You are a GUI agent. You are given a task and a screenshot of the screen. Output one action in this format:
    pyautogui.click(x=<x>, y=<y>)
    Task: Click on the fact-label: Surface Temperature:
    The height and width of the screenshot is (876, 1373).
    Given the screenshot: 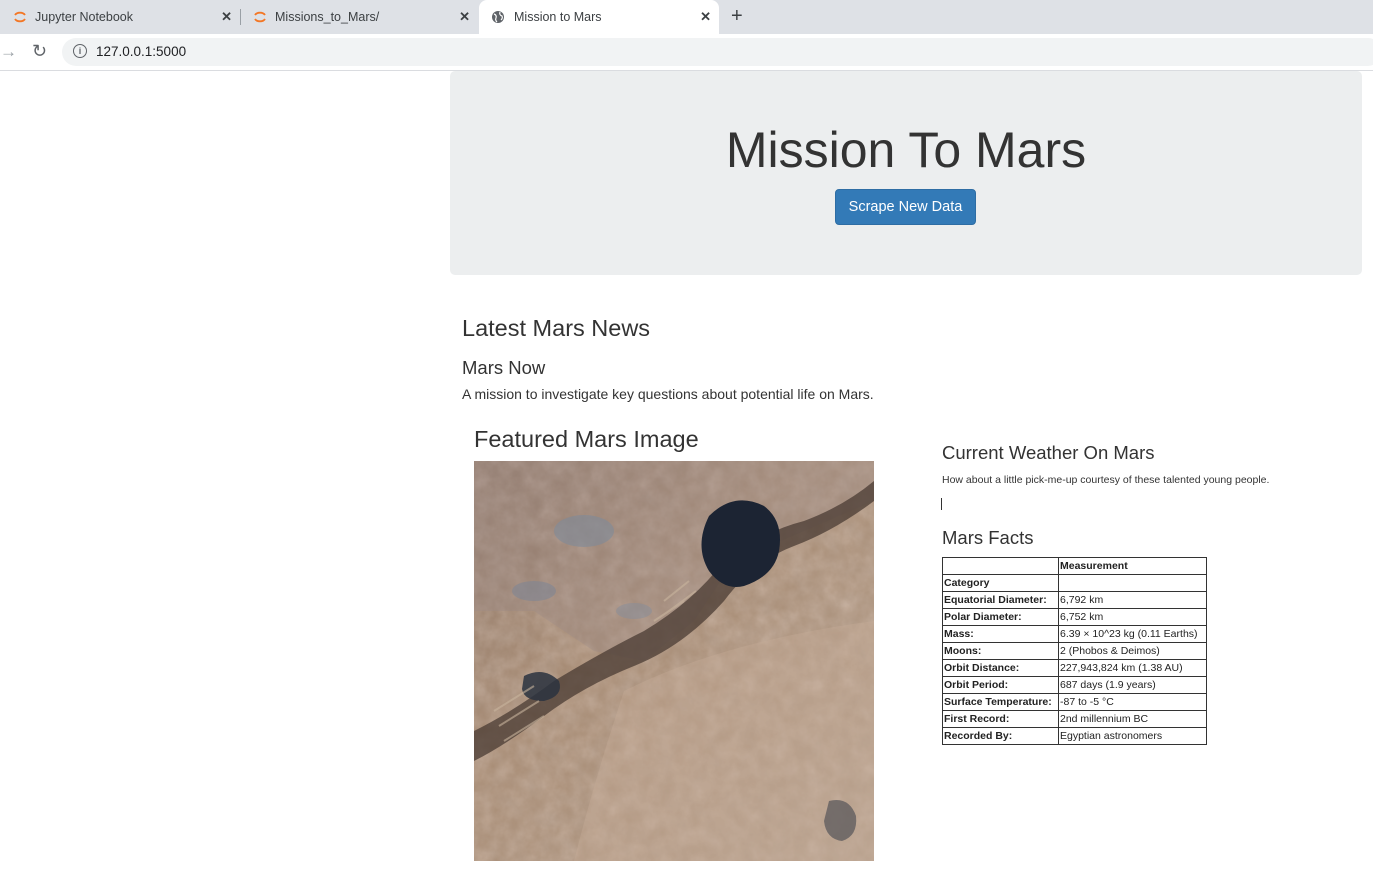 What is the action you would take?
    pyautogui.click(x=1000, y=702)
    